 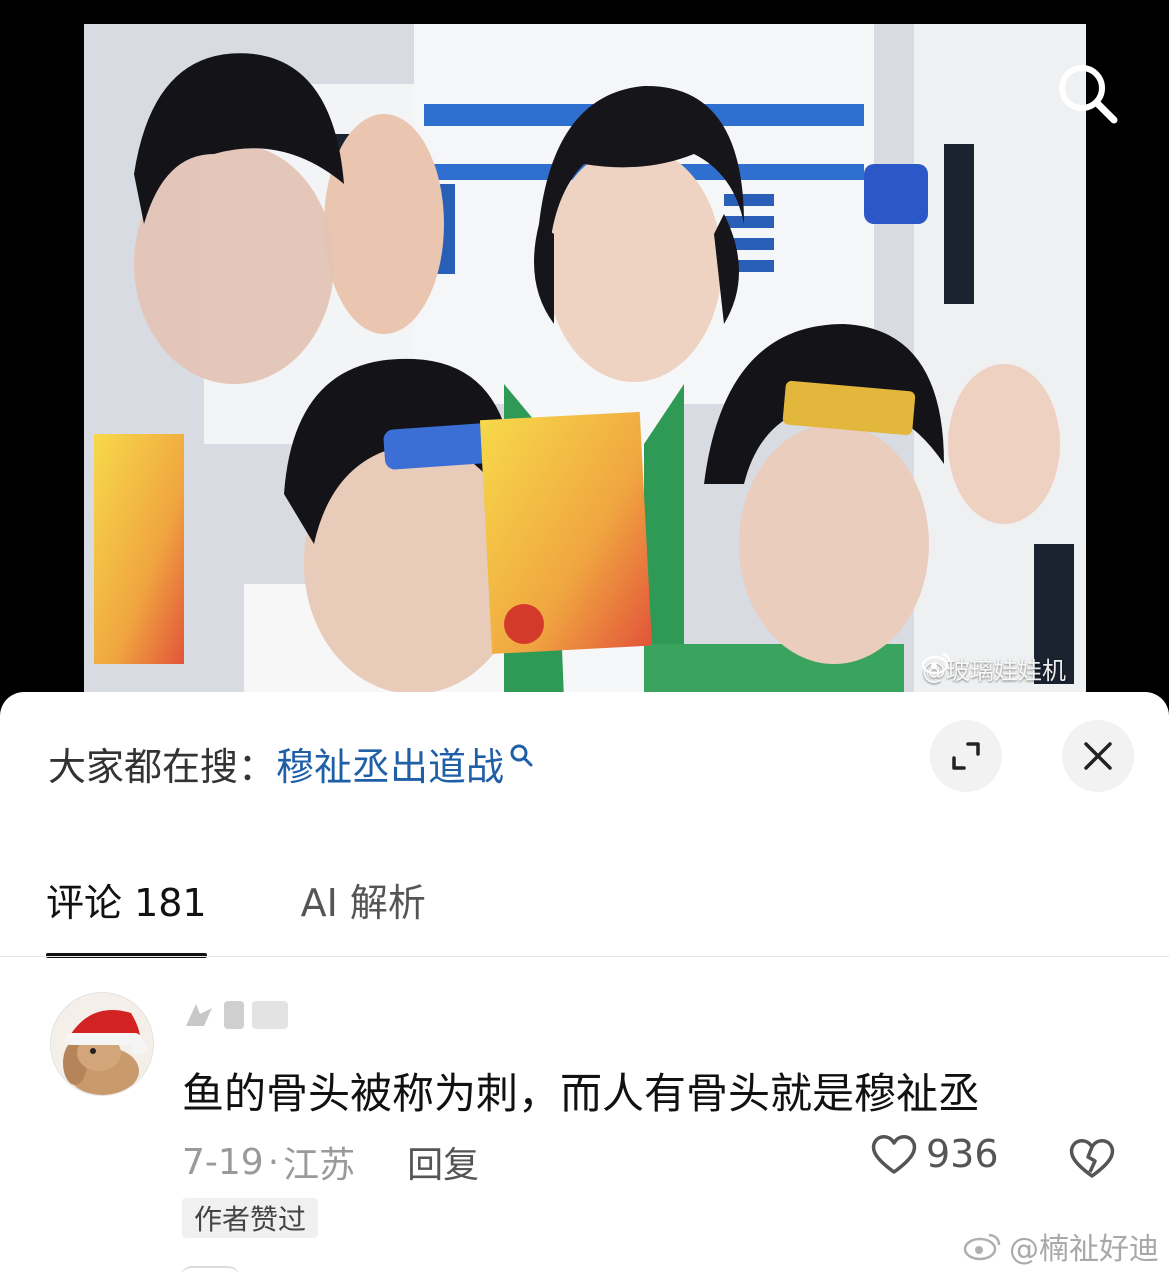 I want to click on photo-watermark: @玻璃娃娃机, so click(x=994, y=668).